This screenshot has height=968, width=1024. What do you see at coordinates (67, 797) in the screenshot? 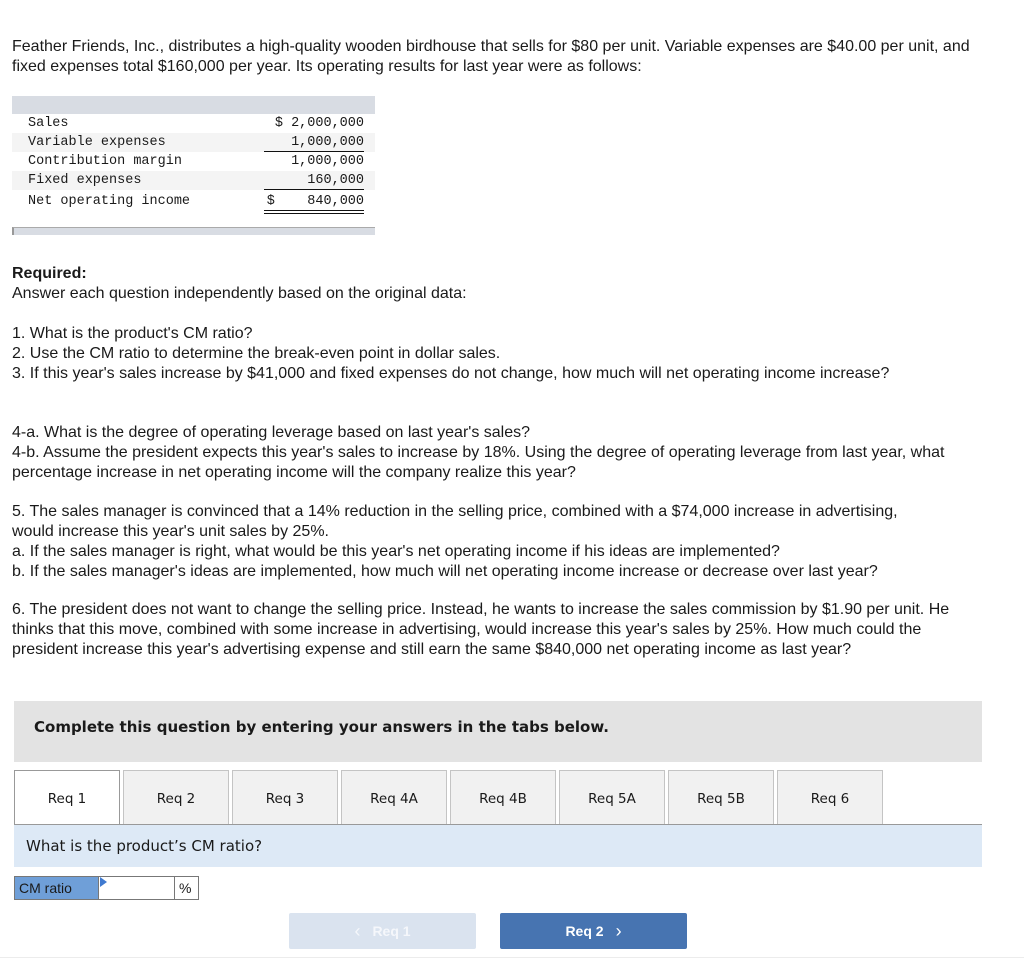
I see `tab-req-1: Req 1` at bounding box center [67, 797].